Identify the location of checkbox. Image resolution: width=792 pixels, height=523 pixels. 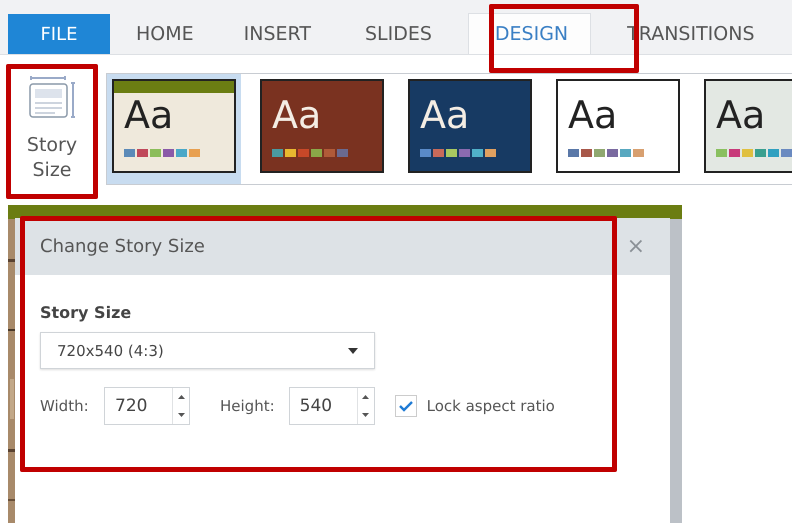
(405, 406).